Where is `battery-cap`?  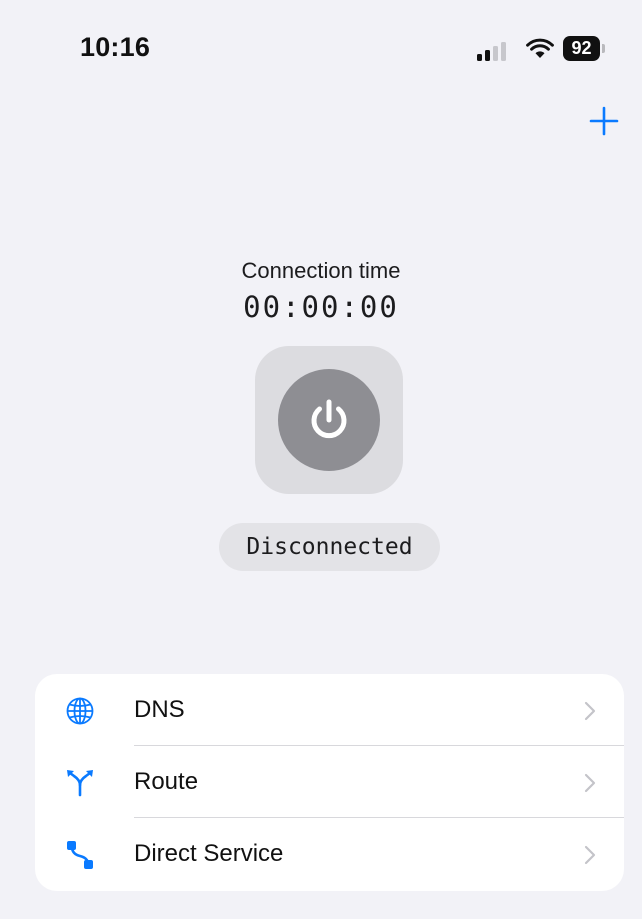
battery-cap is located at coordinates (603, 48).